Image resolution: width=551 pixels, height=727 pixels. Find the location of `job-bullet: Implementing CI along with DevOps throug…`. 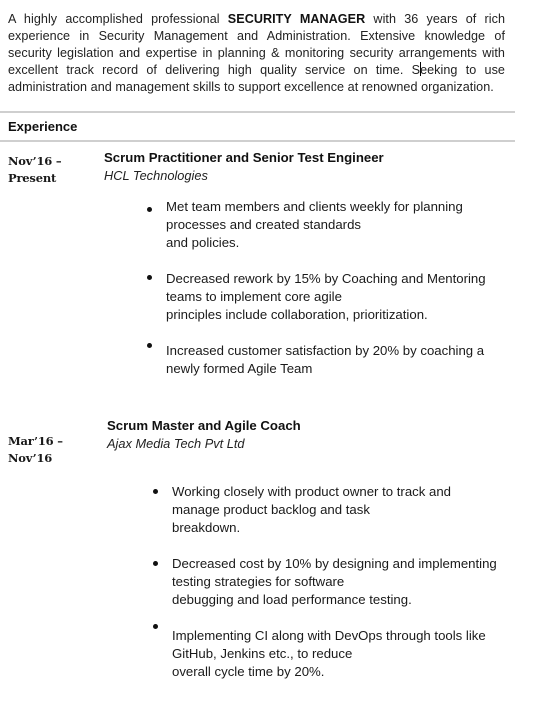

job-bullet: Implementing CI along with DevOps throug… is located at coordinates (319, 652).